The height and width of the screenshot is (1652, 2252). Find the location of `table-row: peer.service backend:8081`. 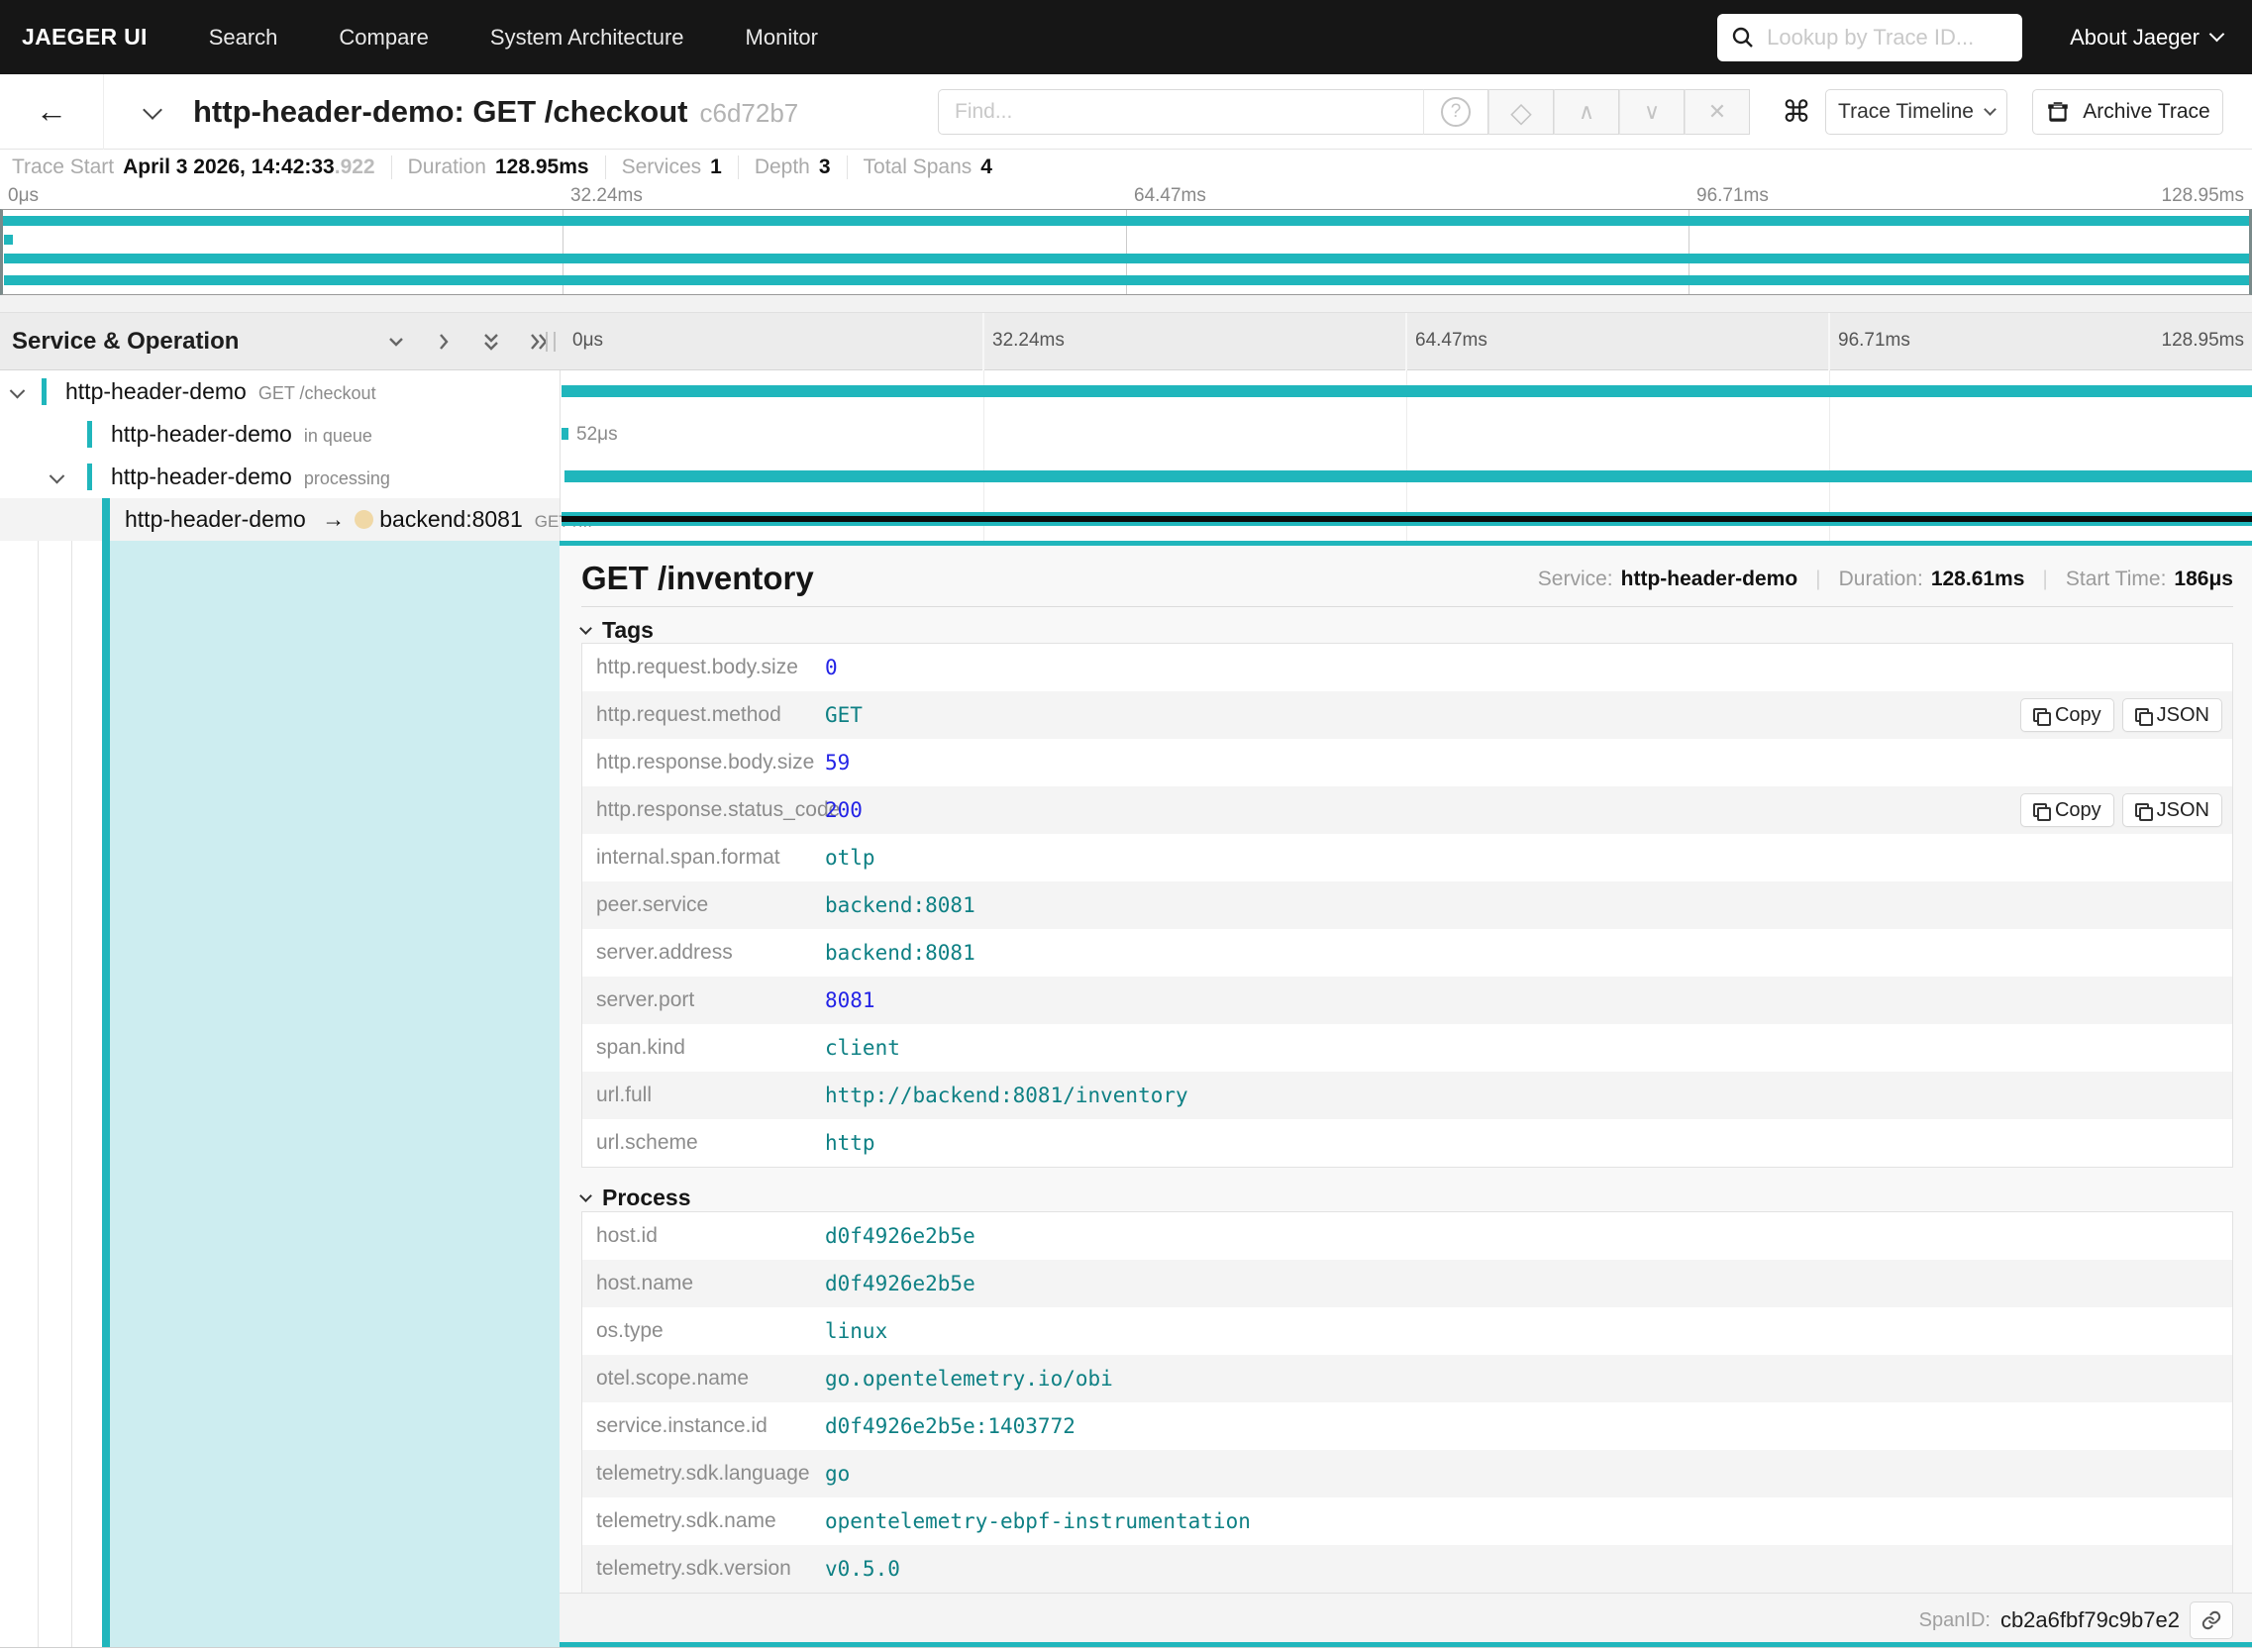

table-row: peer.service backend:8081 is located at coordinates (1407, 905).